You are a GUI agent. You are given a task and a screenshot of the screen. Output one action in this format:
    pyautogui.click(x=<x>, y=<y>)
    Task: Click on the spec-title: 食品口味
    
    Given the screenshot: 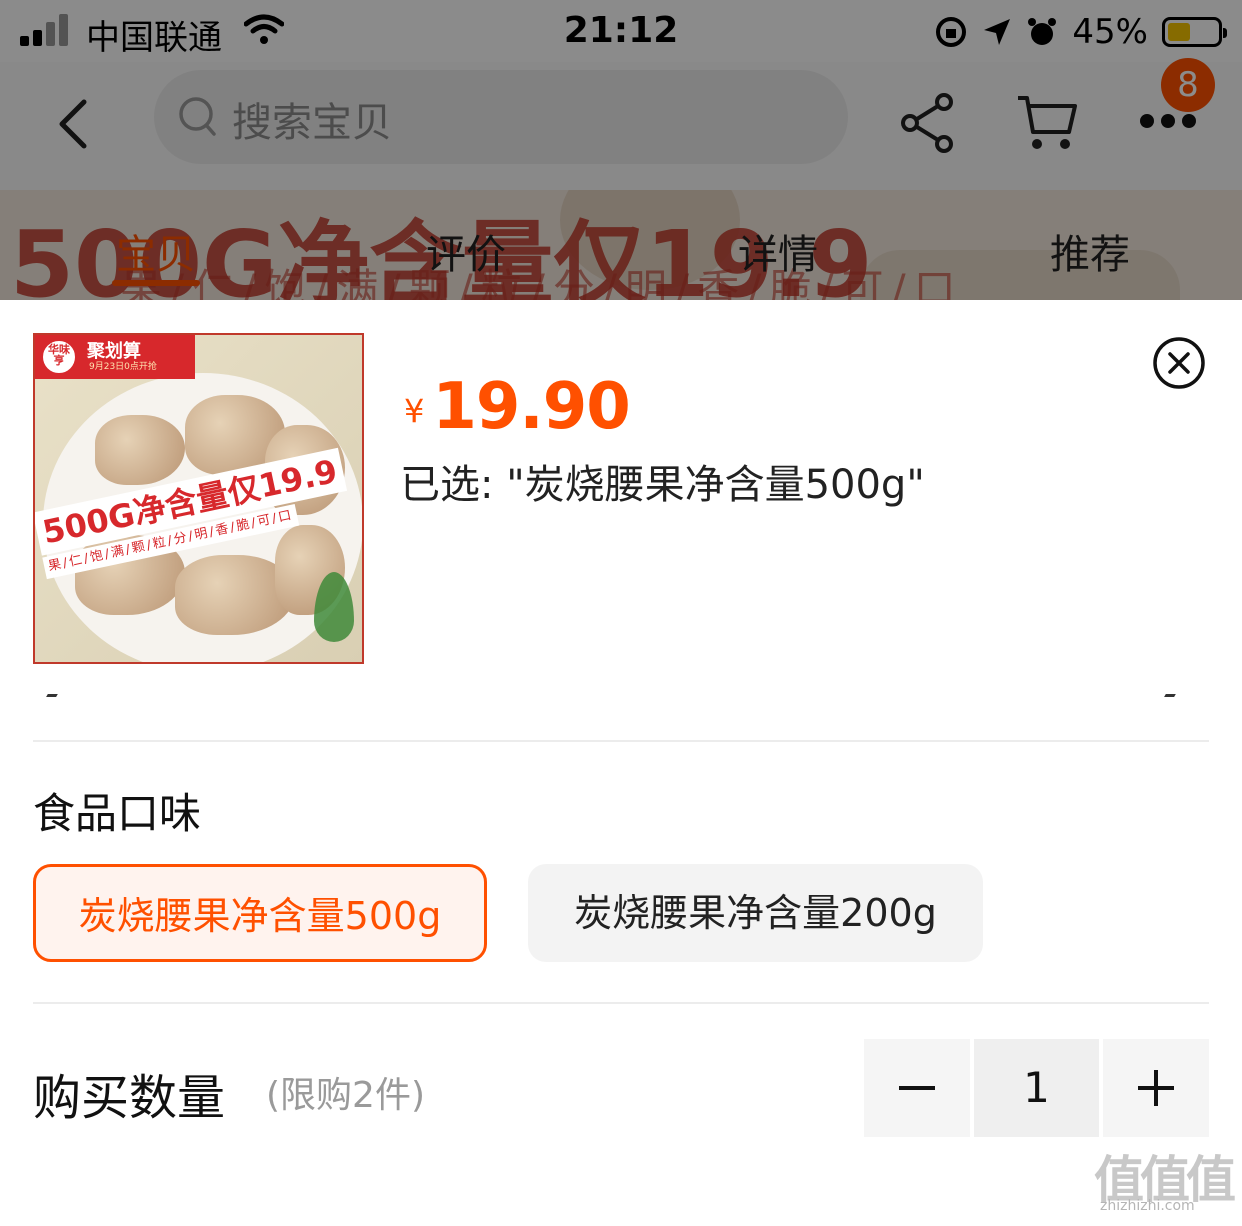 What is the action you would take?
    pyautogui.click(x=117, y=813)
    